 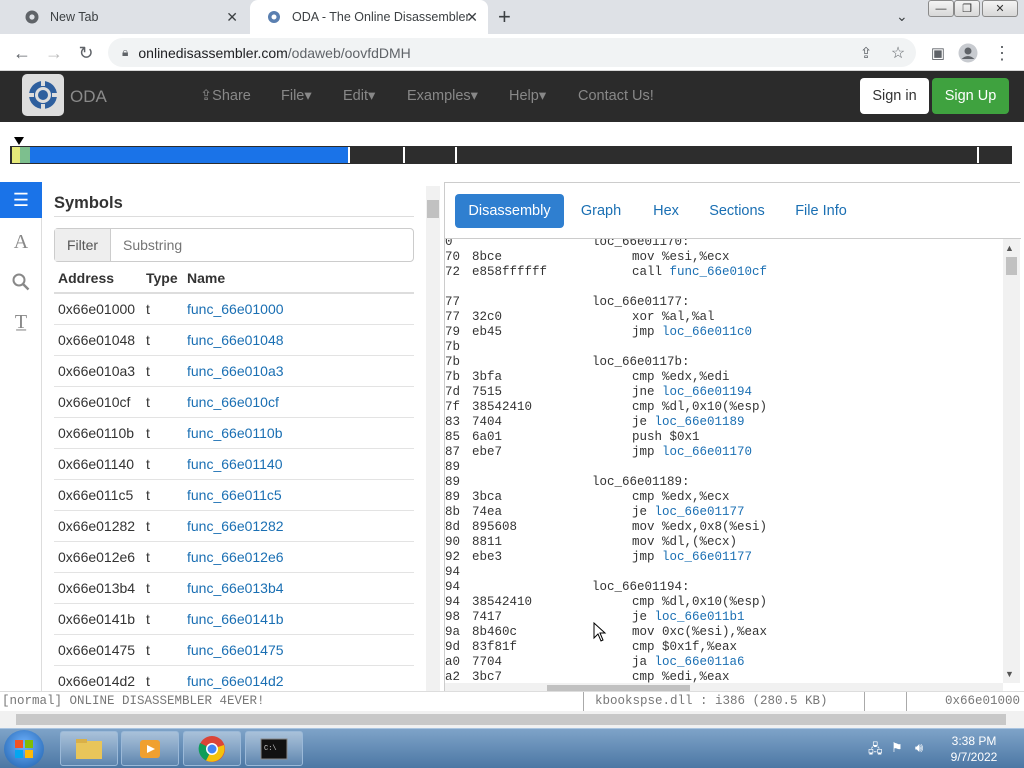 I want to click on help-menu: Help▾, so click(x=527, y=96).